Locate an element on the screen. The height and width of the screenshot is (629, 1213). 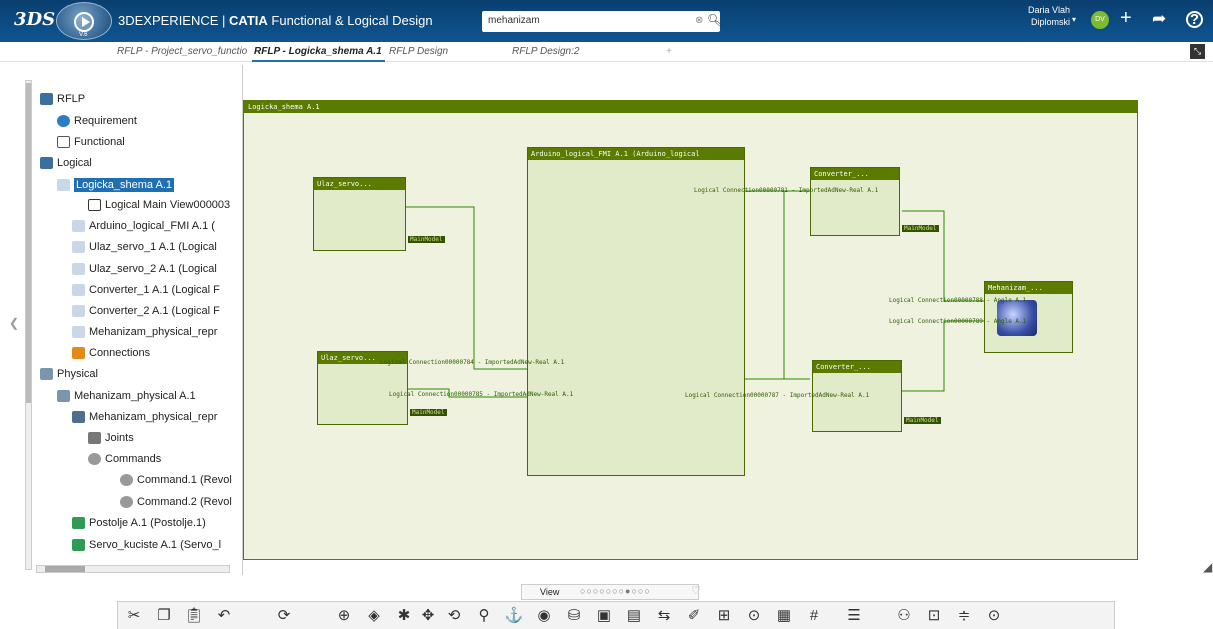
block-title: Arduino_logical_FMI A.1 (Arduino_logical is located at coordinates (636, 154).